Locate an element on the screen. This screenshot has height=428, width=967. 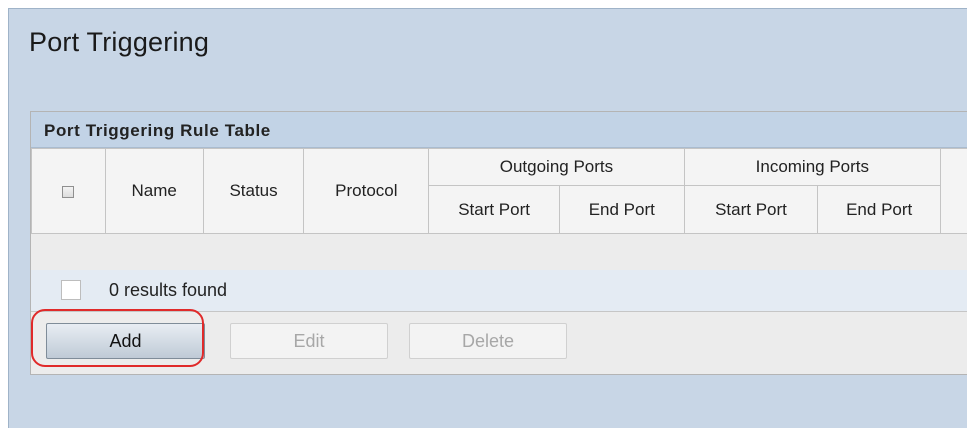
col-outgoing-end-port: End Port is located at coordinates (621, 209).